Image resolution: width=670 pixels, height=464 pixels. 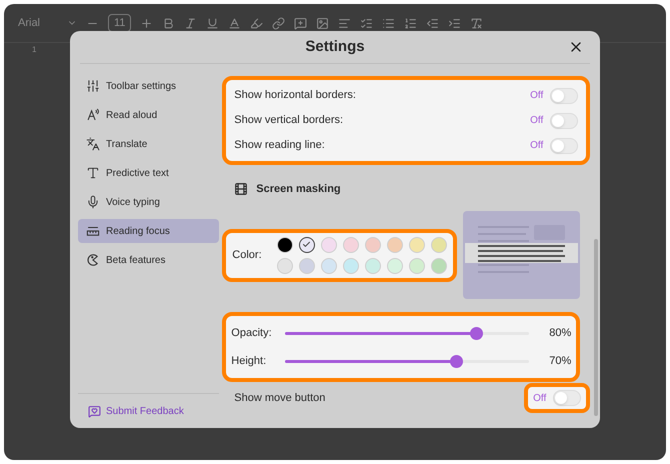 What do you see at coordinates (257, 23) in the screenshot?
I see `highlighter-icon` at bounding box center [257, 23].